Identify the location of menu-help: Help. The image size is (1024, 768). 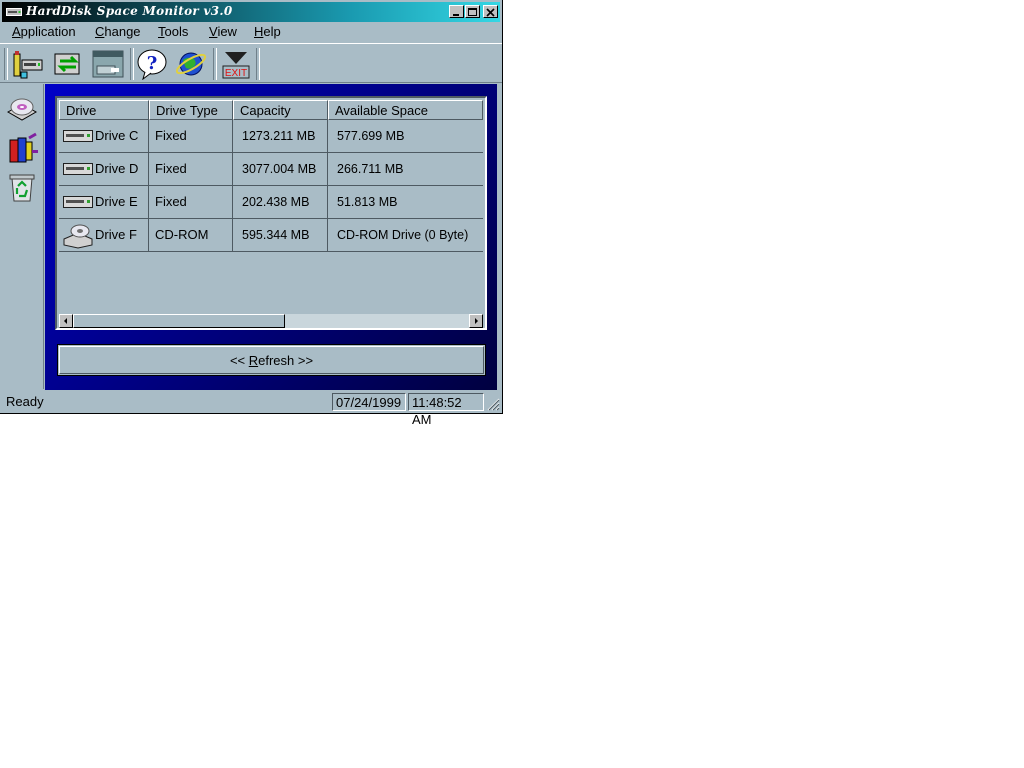
(267, 31).